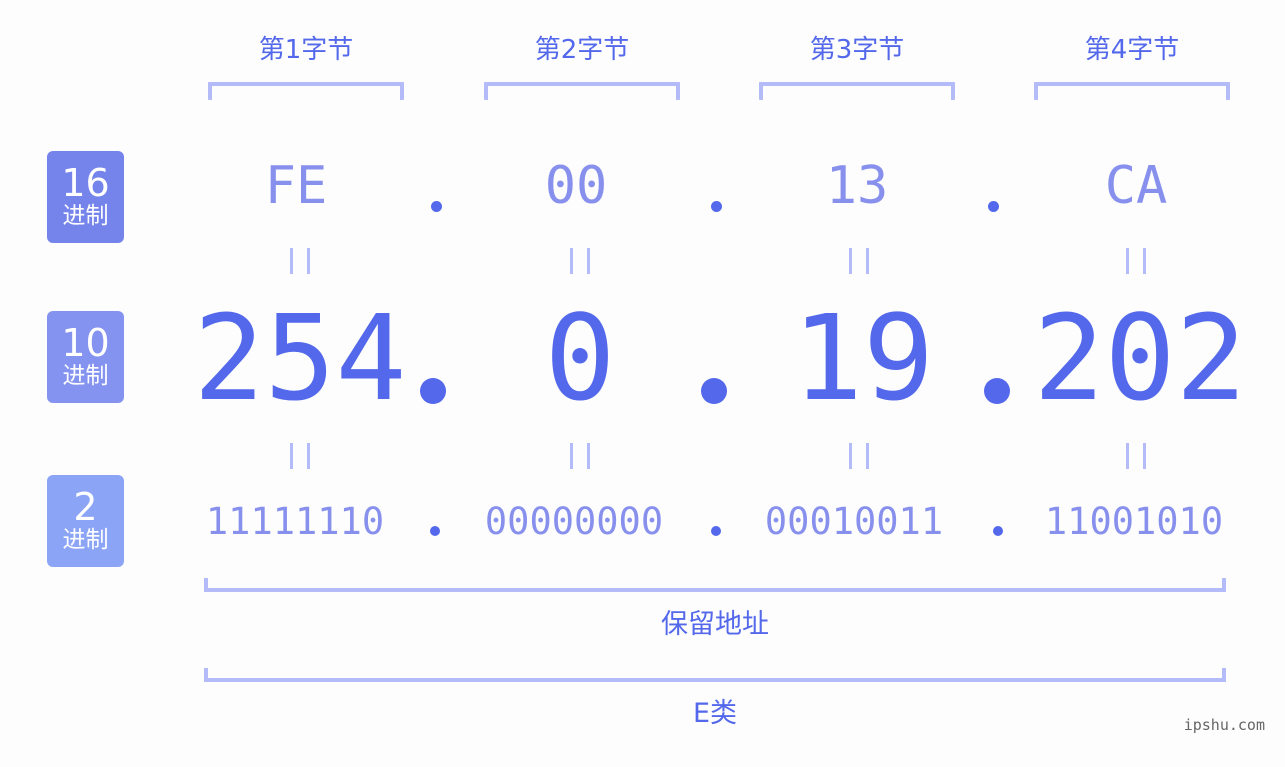 This screenshot has height=767, width=1285. What do you see at coordinates (715, 585) in the screenshot?
I see `address-type-bracket` at bounding box center [715, 585].